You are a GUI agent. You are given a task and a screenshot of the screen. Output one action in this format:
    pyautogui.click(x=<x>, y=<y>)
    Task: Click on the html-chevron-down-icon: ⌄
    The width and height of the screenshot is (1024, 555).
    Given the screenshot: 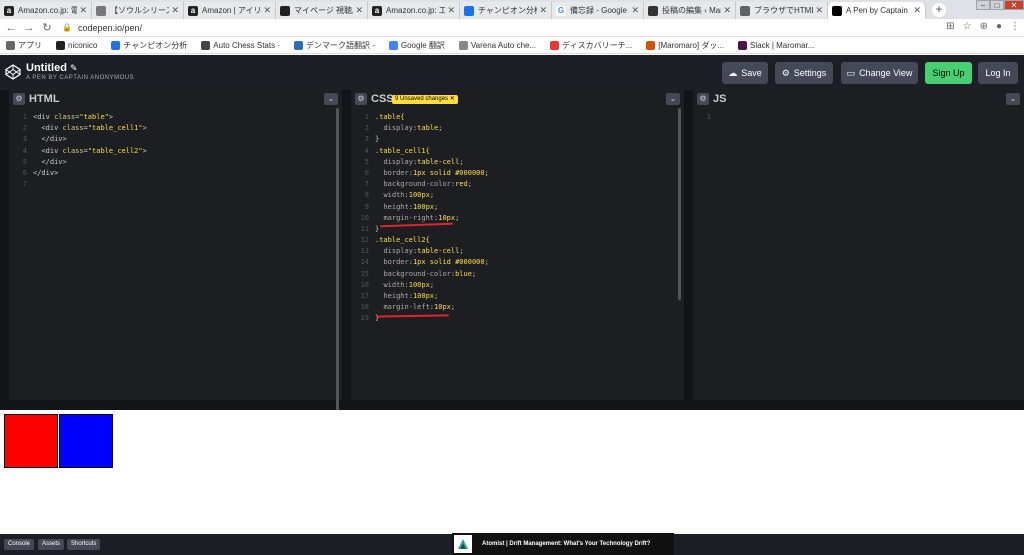 What is the action you would take?
    pyautogui.click(x=331, y=99)
    